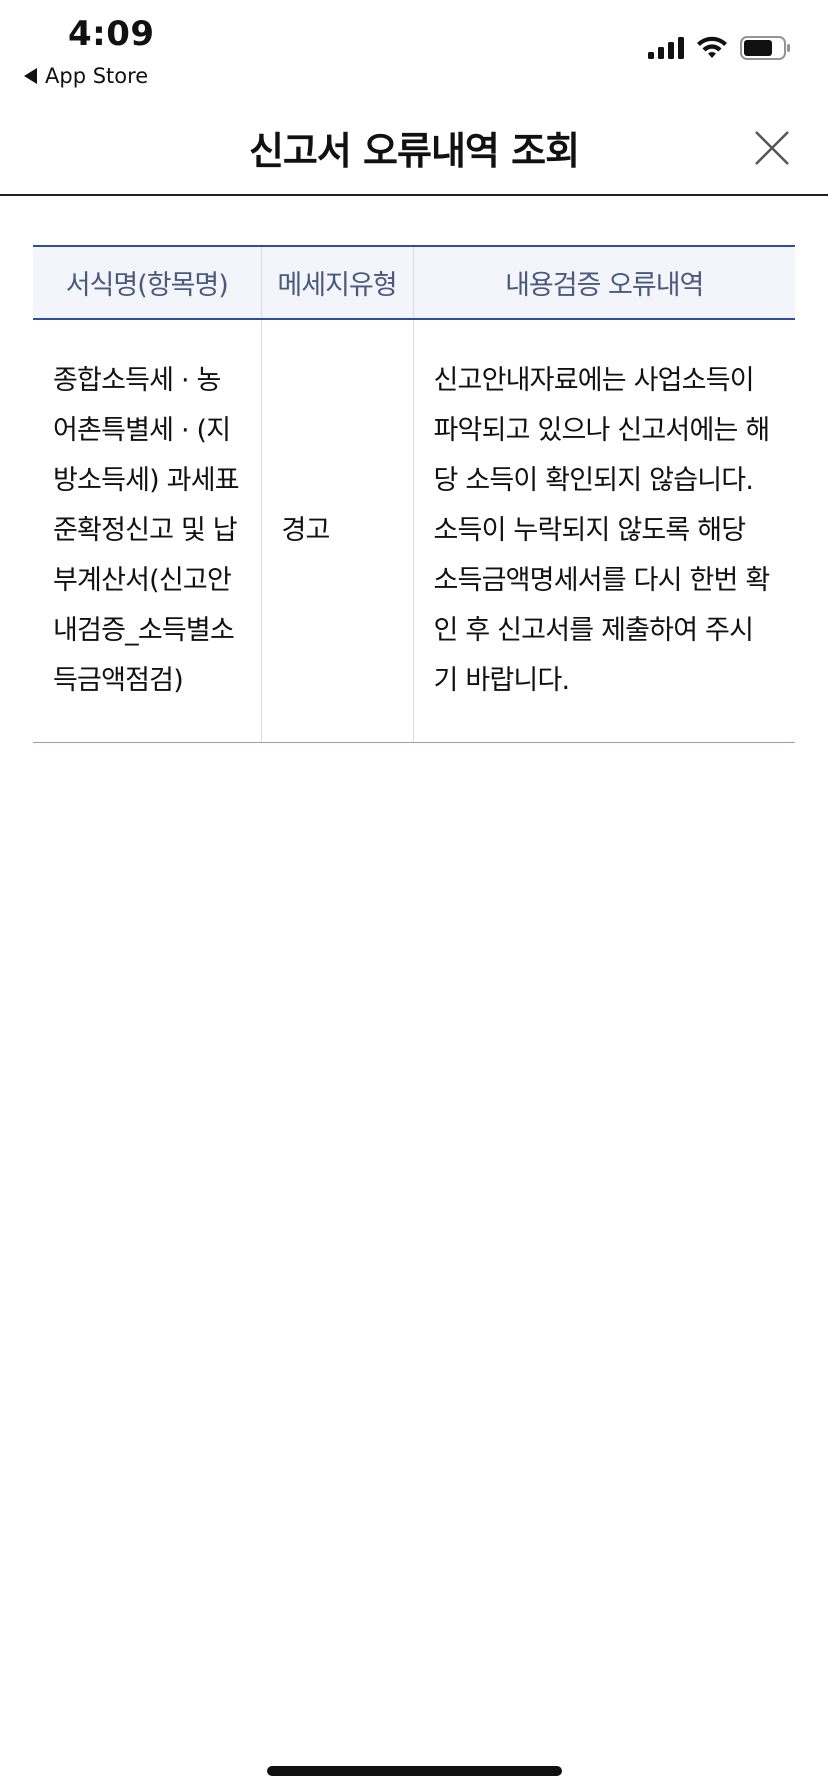  What do you see at coordinates (414, 1771) in the screenshot?
I see `home-indicator` at bounding box center [414, 1771].